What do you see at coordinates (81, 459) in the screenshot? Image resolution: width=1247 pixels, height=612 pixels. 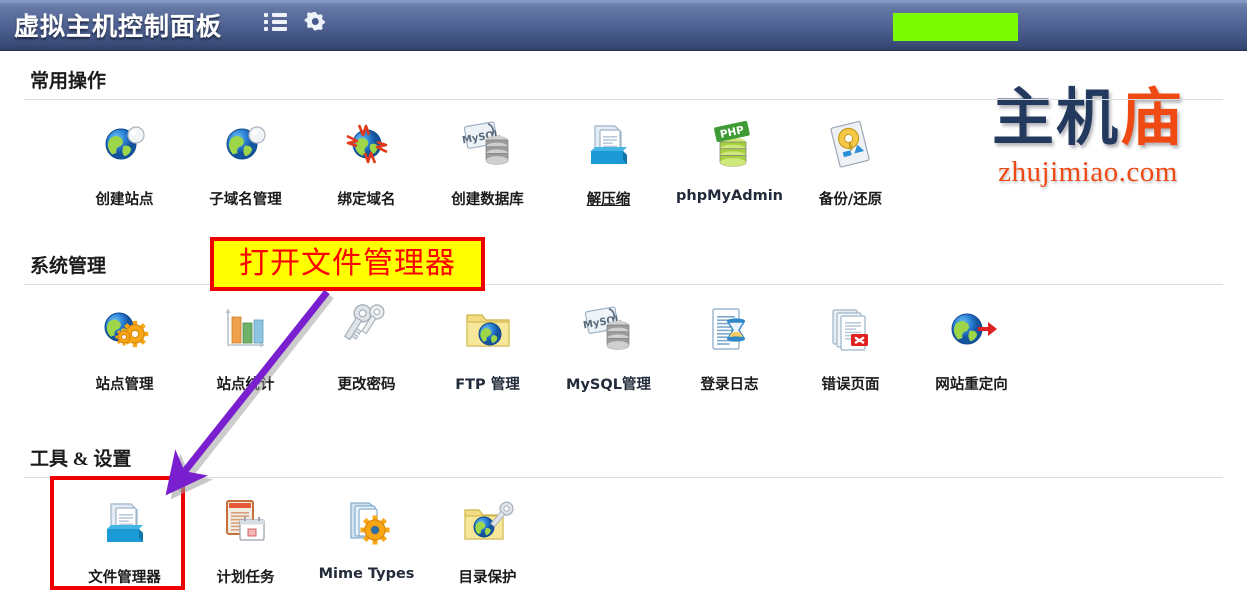 I see `section-title: 工具 & 设置` at bounding box center [81, 459].